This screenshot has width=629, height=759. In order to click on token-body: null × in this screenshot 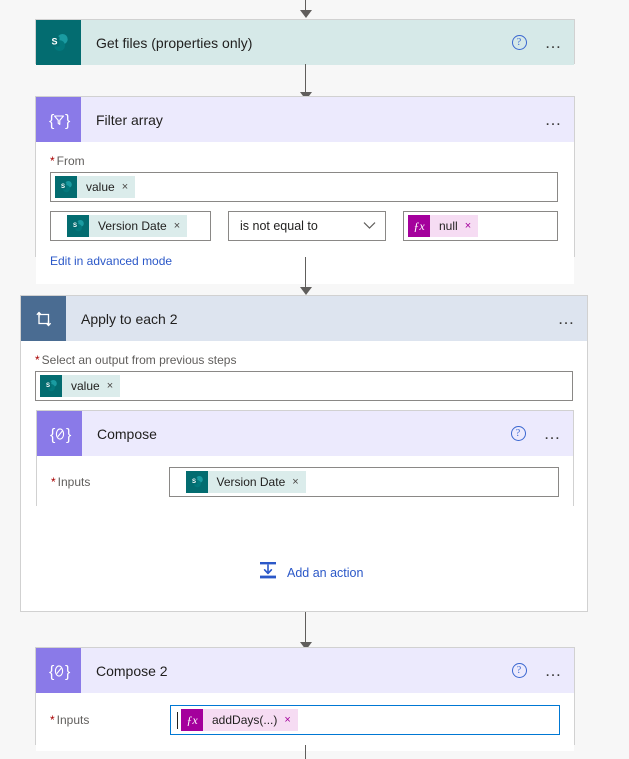, I will do `click(454, 226)`.